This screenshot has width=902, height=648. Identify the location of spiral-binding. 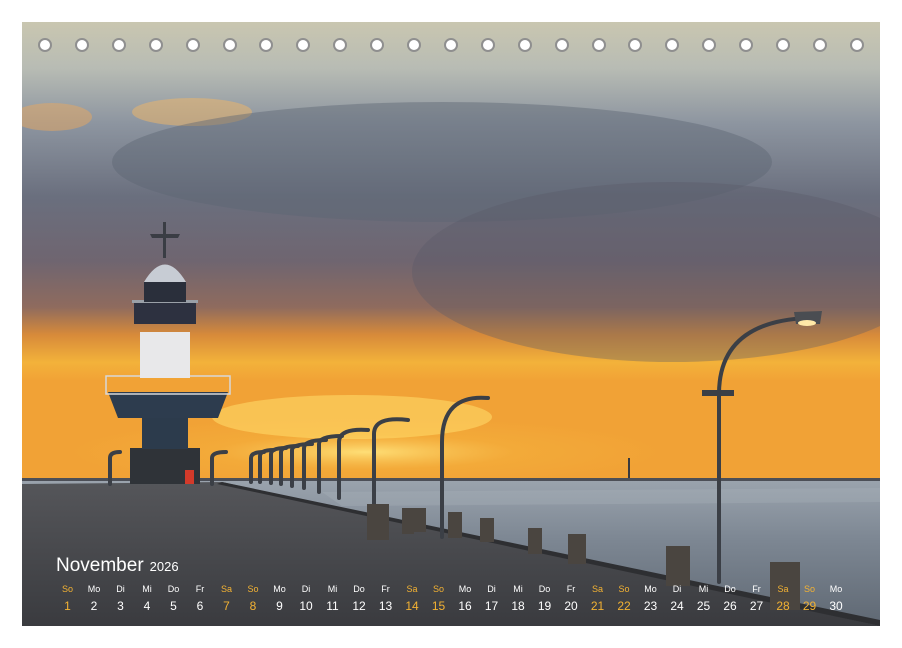
(451, 48).